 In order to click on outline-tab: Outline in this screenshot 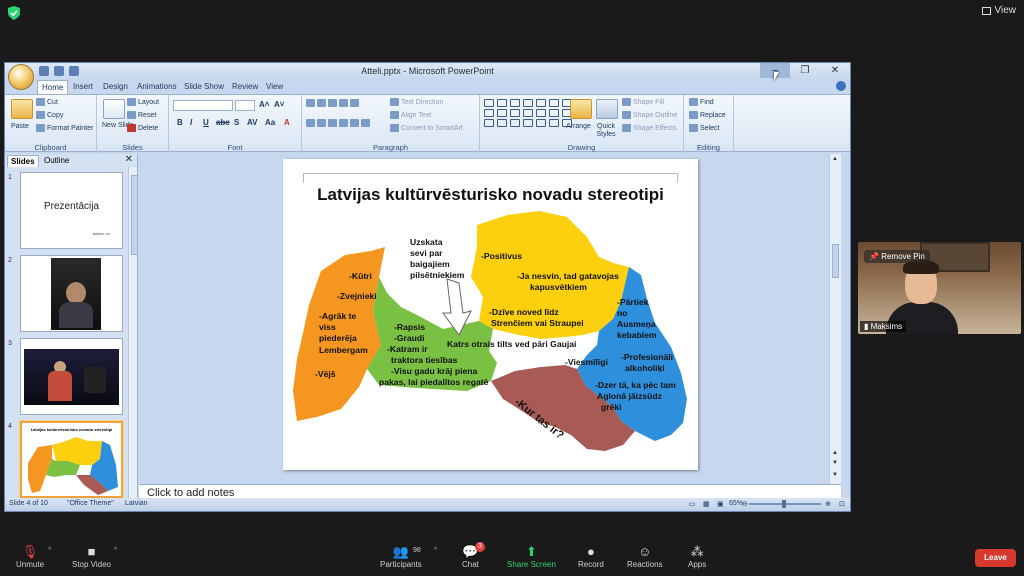, I will do `click(56, 161)`.